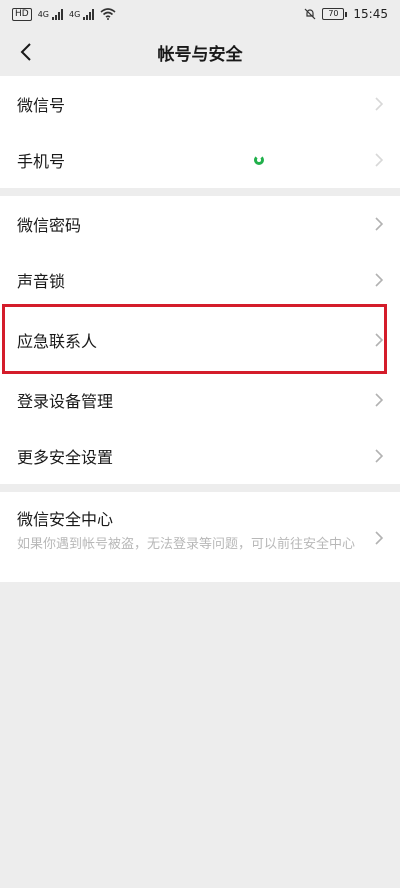  Describe the element at coordinates (200, 280) in the screenshot. I see `row-voice-lock: 声音锁` at that location.